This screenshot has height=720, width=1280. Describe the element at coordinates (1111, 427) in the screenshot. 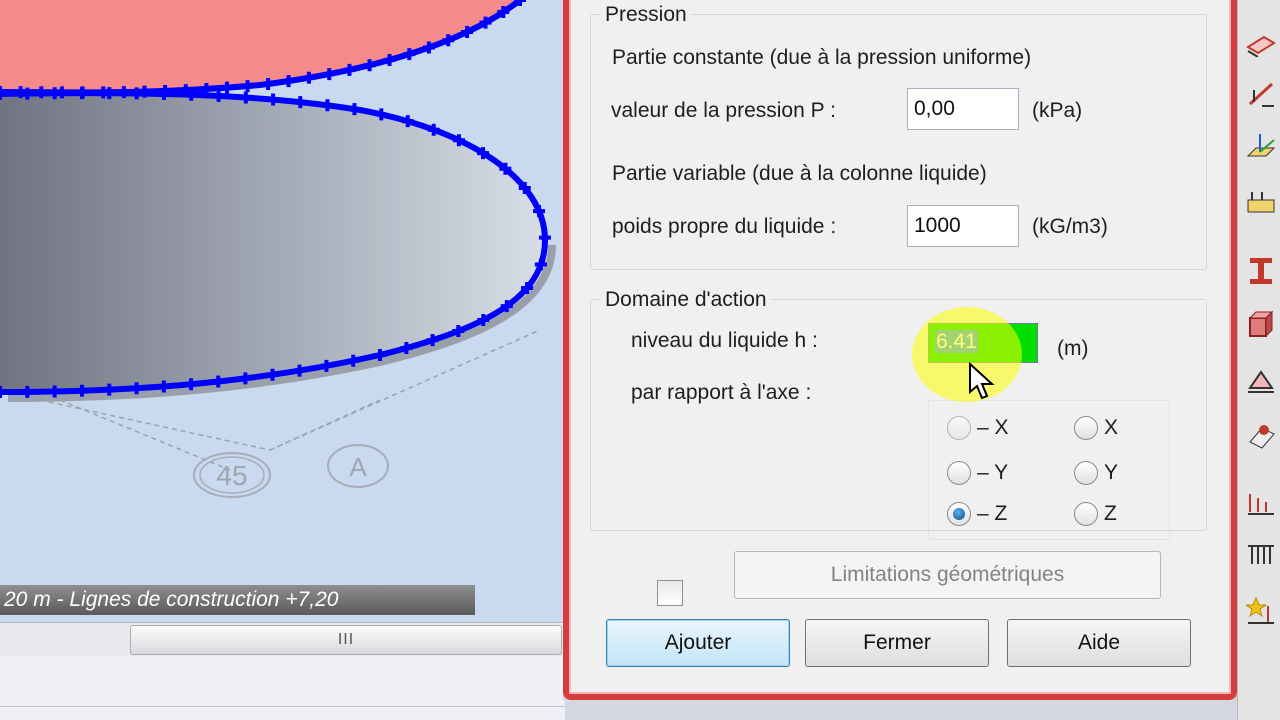

I see `radio-label: X` at that location.